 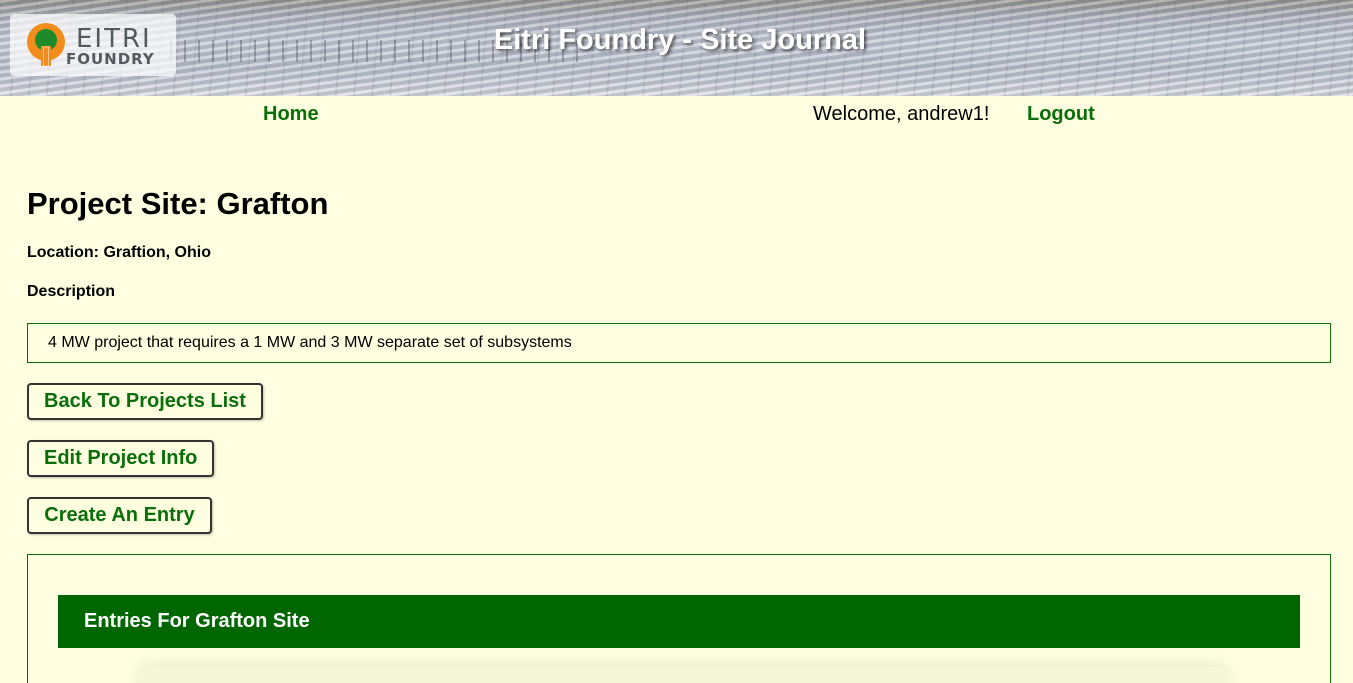 What do you see at coordinates (679, 621) in the screenshot?
I see `entries-header: Entries For Grafton Site` at bounding box center [679, 621].